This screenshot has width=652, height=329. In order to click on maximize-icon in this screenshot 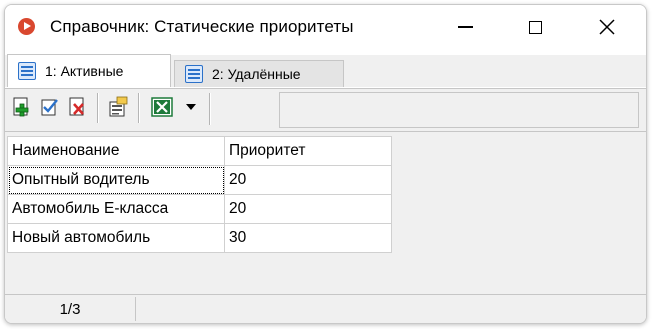, I will do `click(535, 27)`.